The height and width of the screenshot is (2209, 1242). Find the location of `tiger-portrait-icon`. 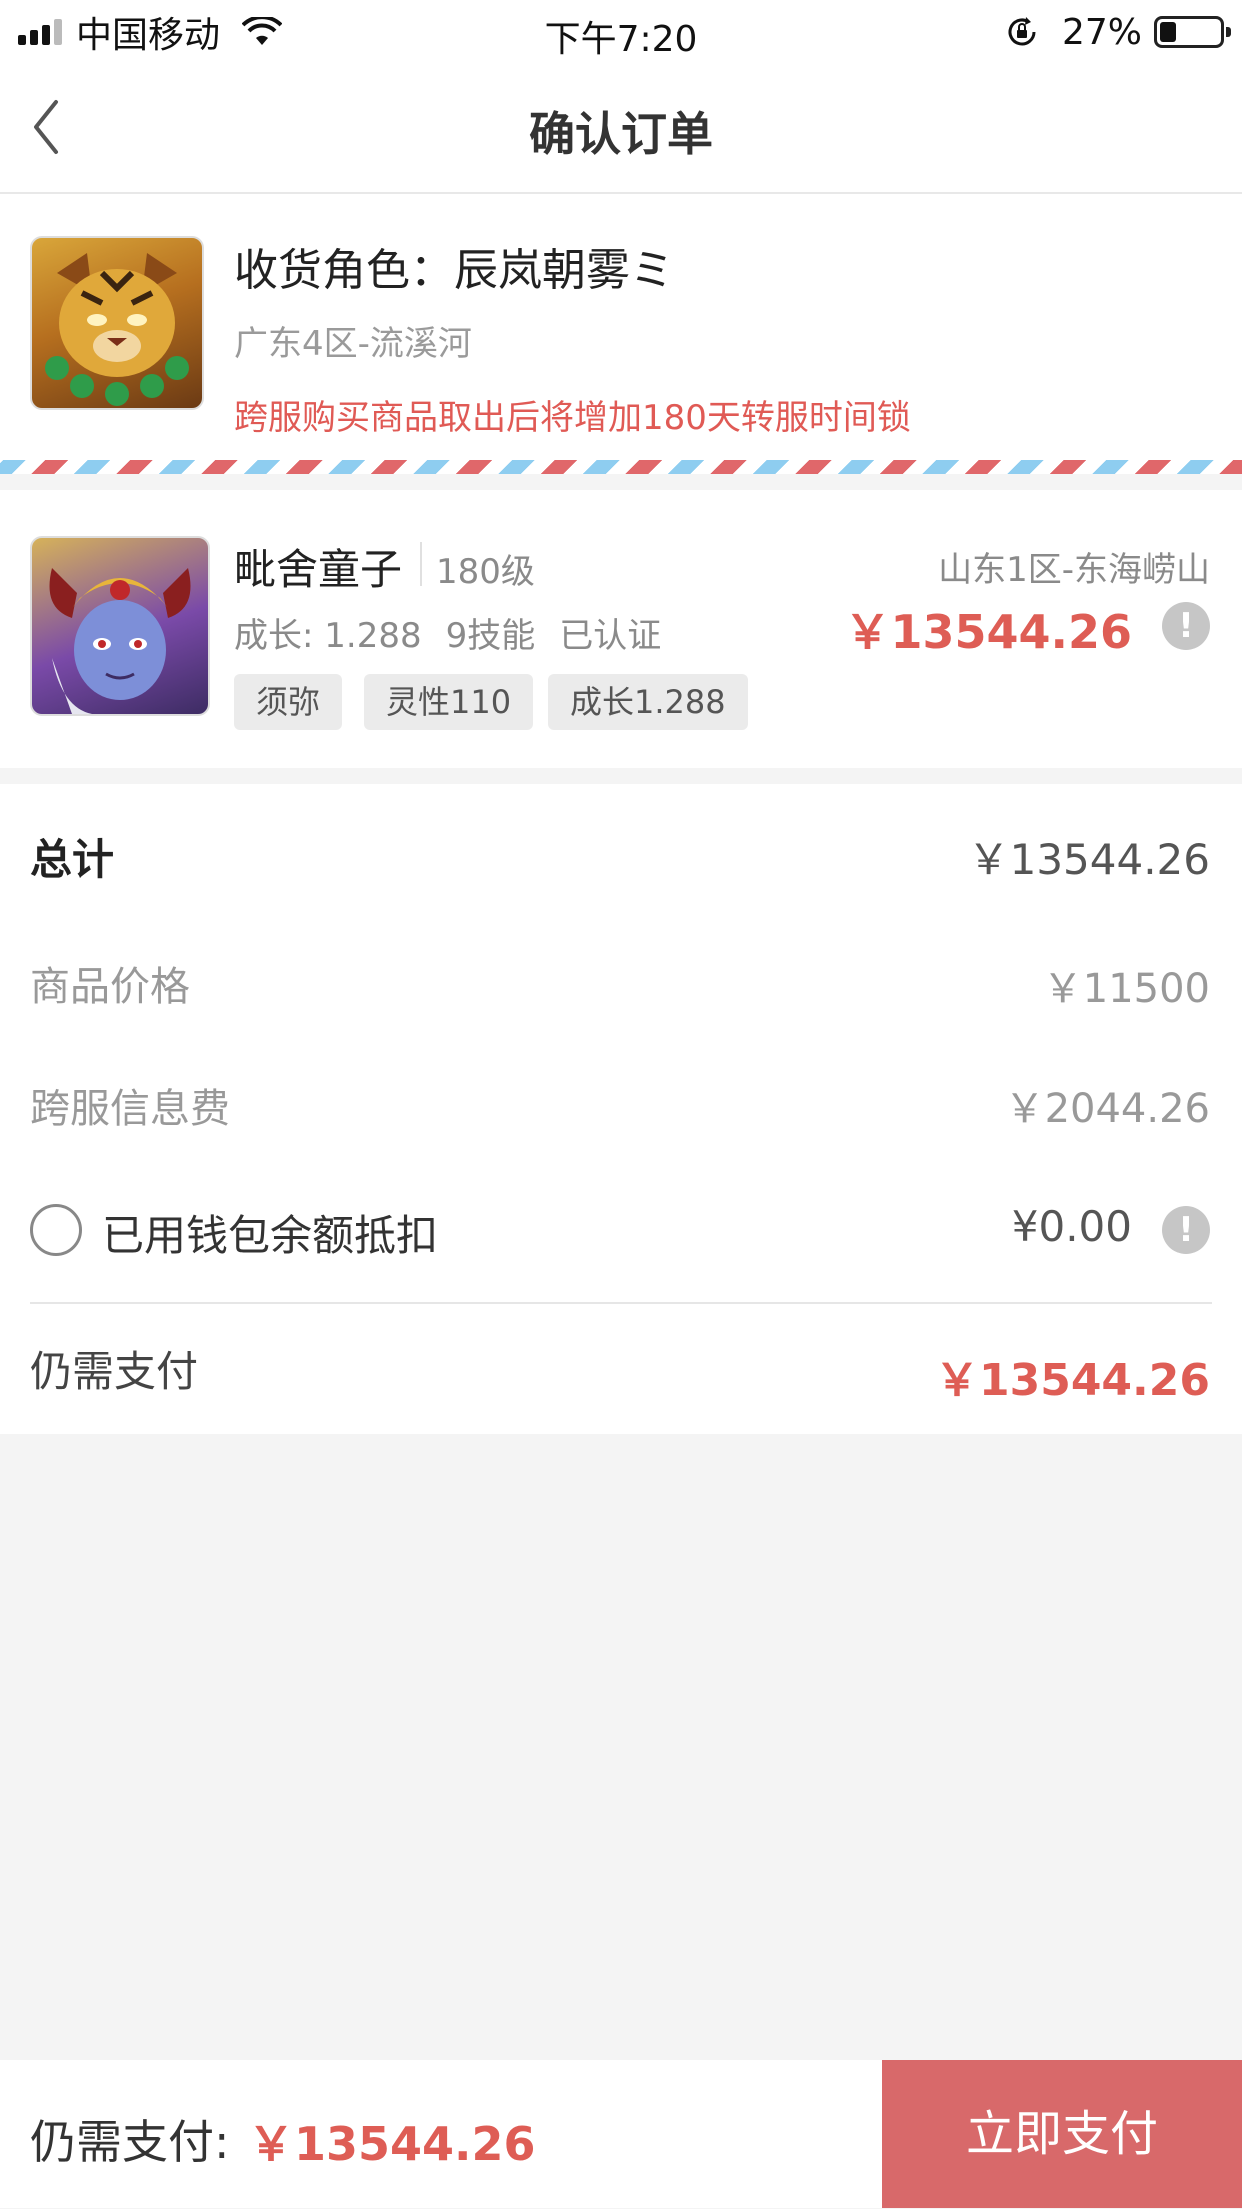

tiger-portrait-icon is located at coordinates (117, 329).